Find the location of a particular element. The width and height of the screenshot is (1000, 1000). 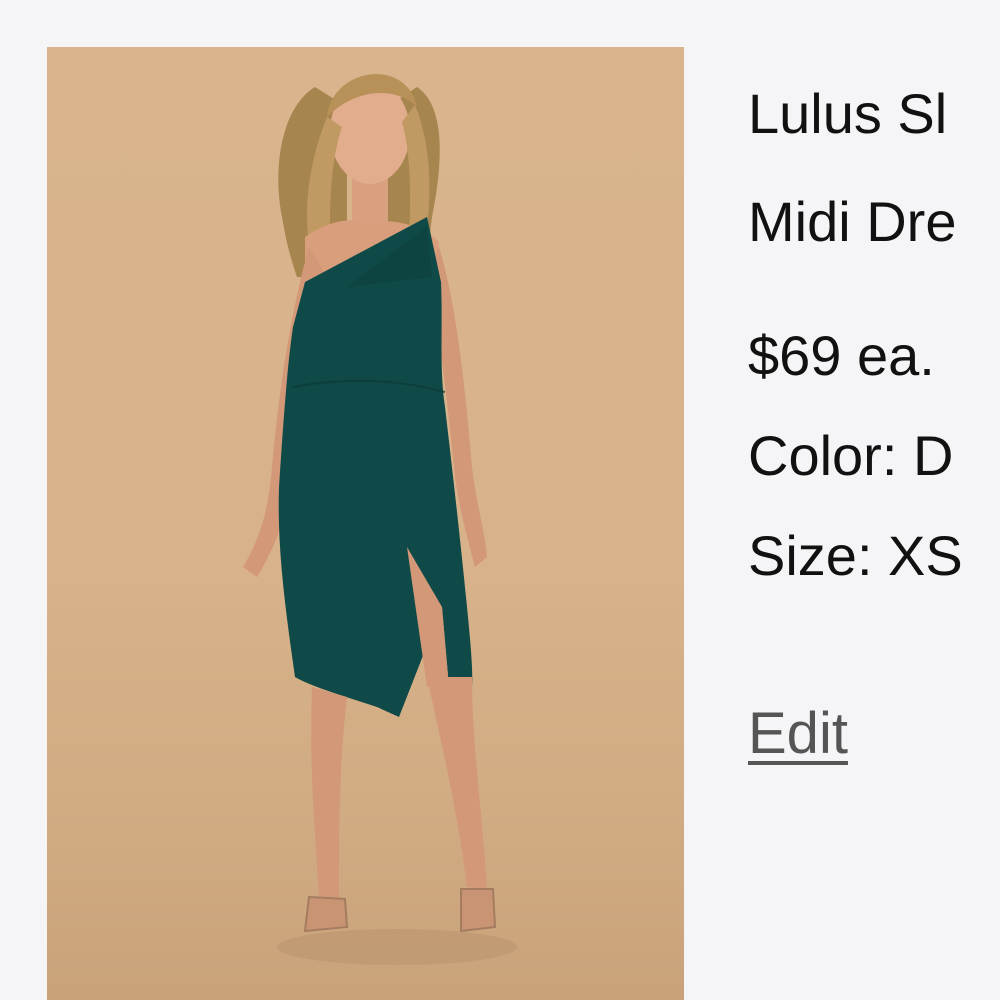

product-color: Color: D is located at coordinates (851, 455).